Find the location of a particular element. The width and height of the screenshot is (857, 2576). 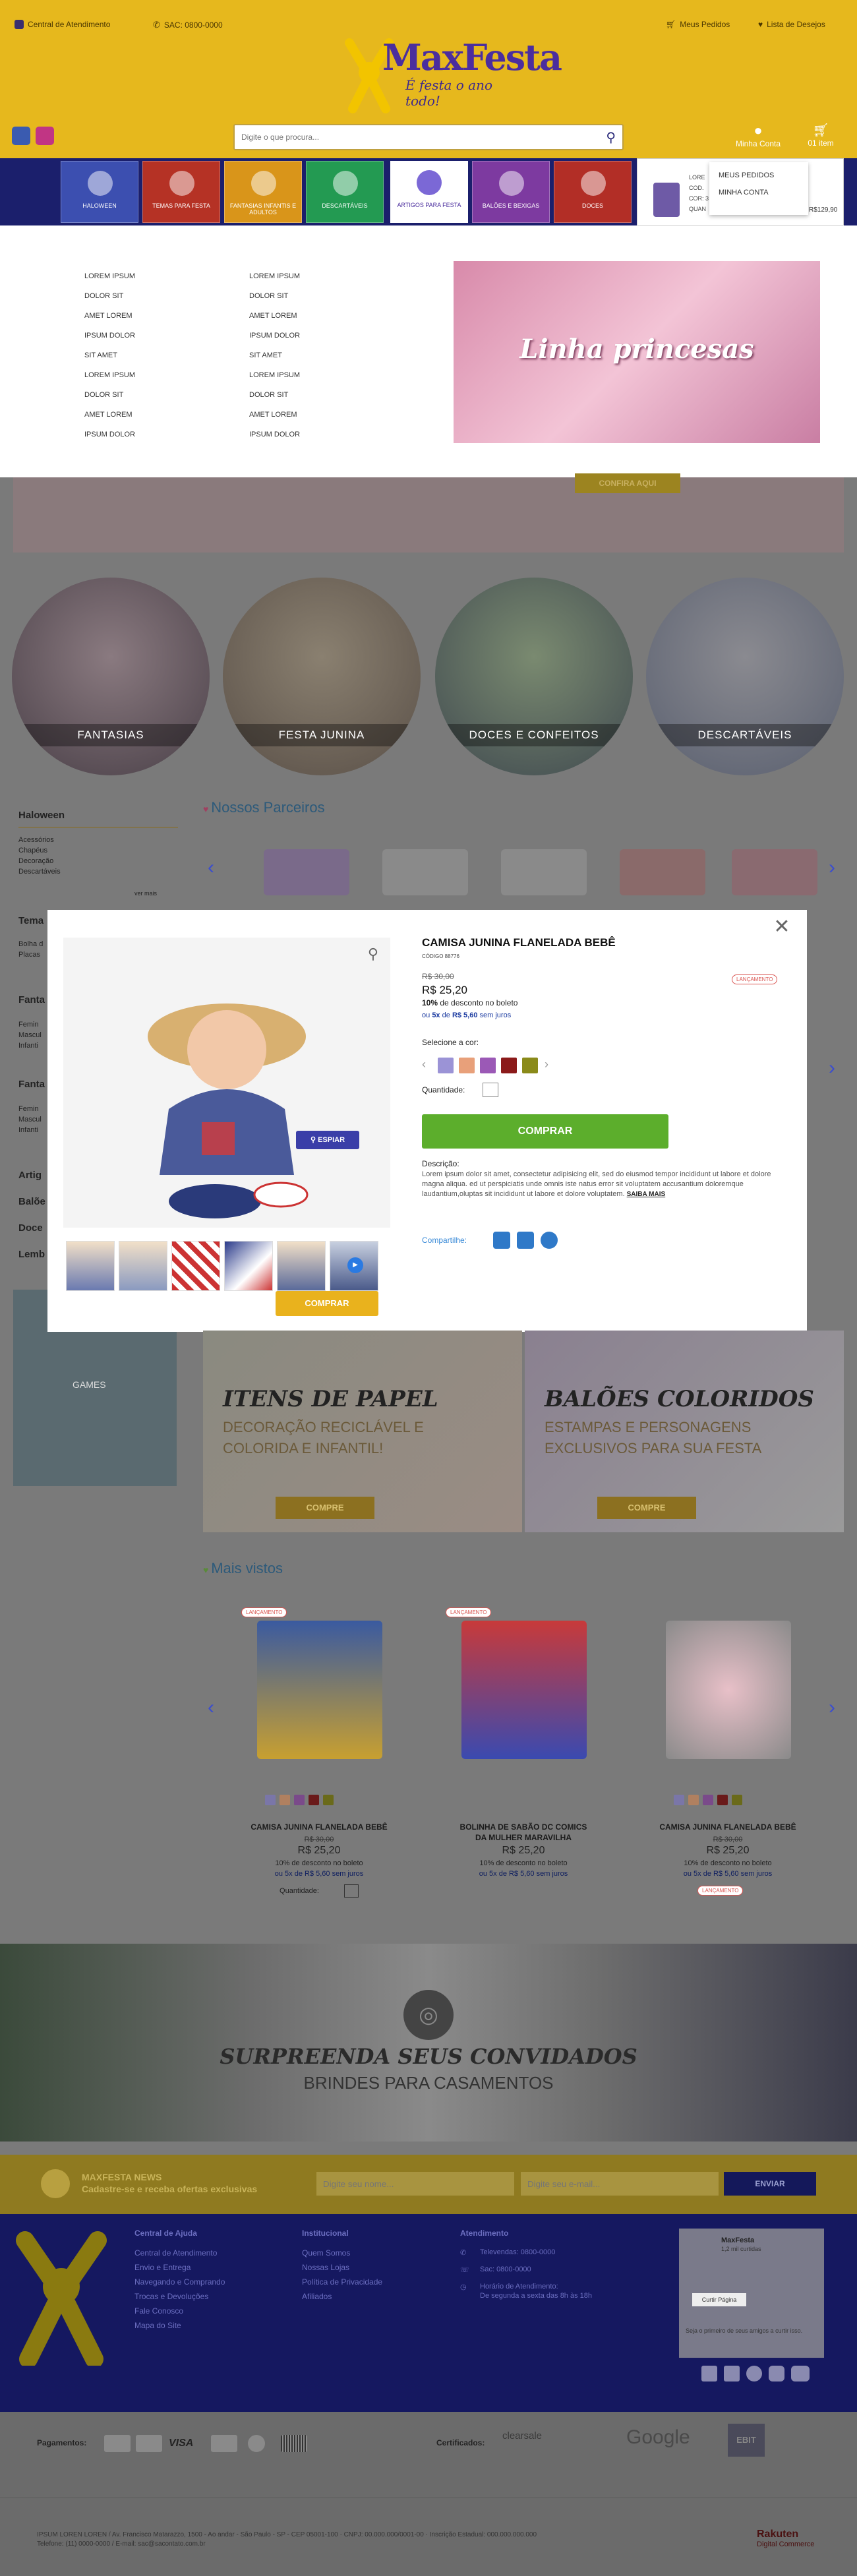

circle-doces: DOCES E CONFEITOS is located at coordinates (534, 676).